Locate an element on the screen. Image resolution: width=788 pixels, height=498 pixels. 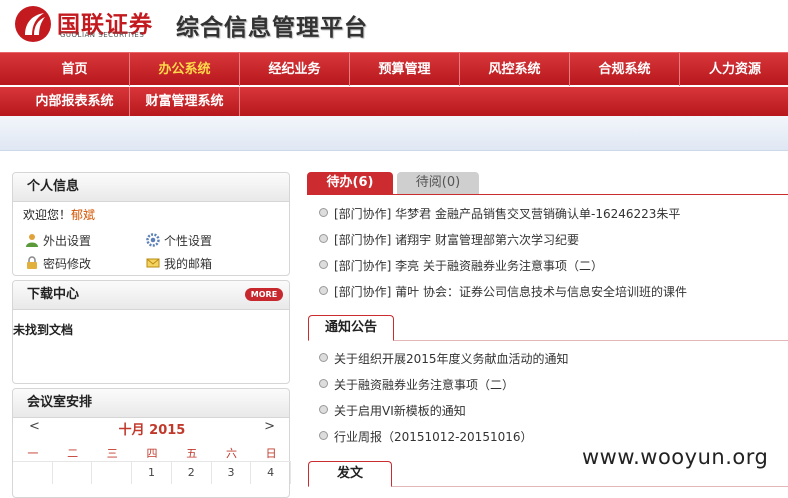
welcome-text: 欢迎您！郁斌 is located at coordinates (59, 214).